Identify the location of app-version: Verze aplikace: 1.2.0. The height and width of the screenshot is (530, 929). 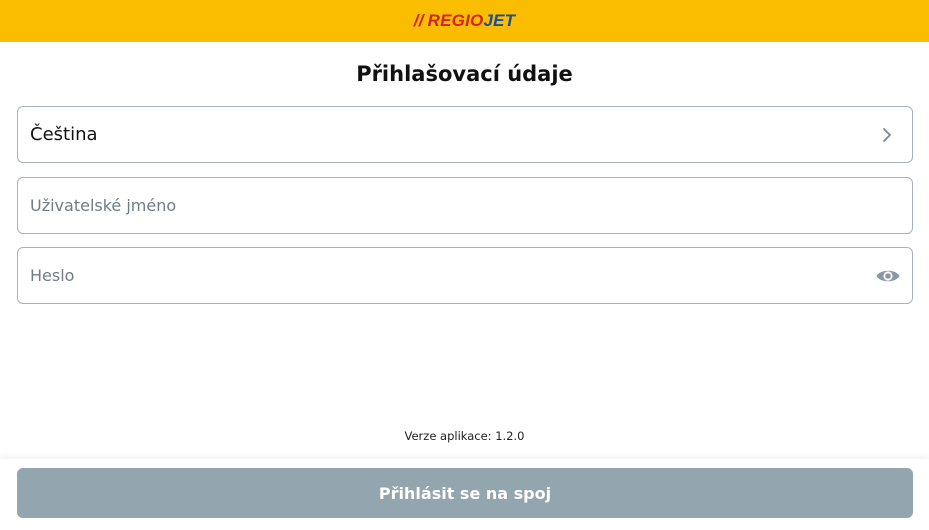
(464, 436).